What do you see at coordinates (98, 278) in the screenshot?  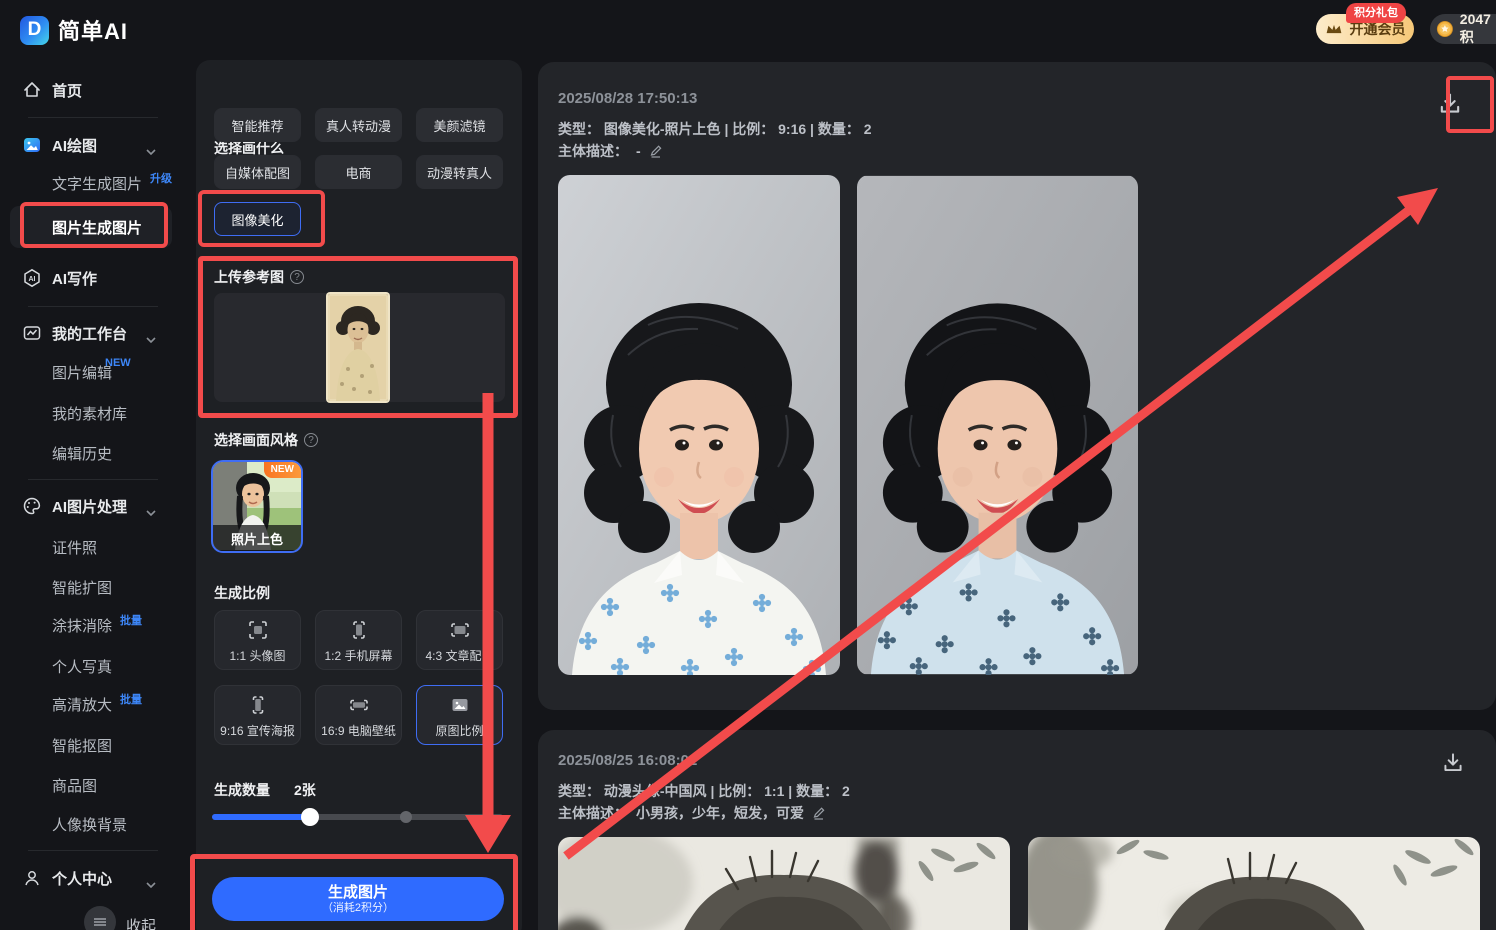 I see `sidebar-item-ai-writing: AI AI写作` at bounding box center [98, 278].